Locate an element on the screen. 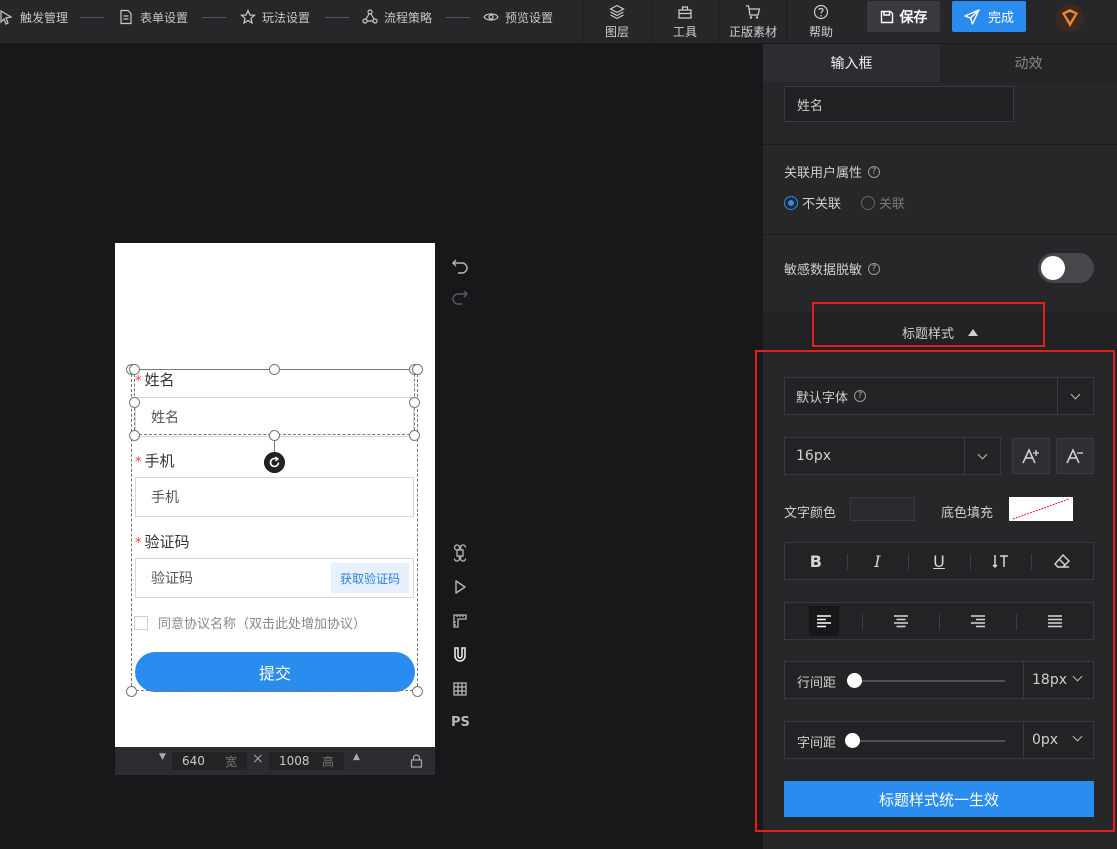 This screenshot has width=1117, height=849. caret-up-icon: ▲ is located at coordinates (356, 757).